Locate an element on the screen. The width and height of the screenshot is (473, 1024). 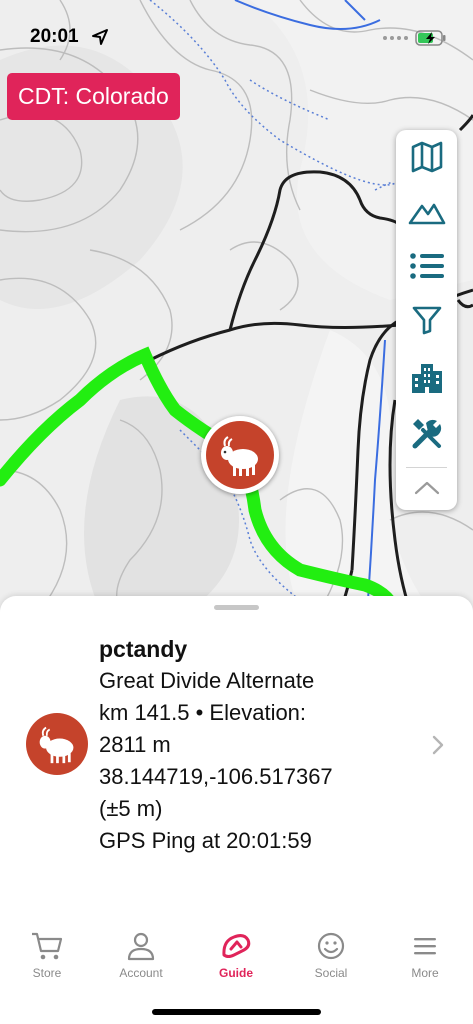
collapse-tools-button is located at coordinates (426, 488).